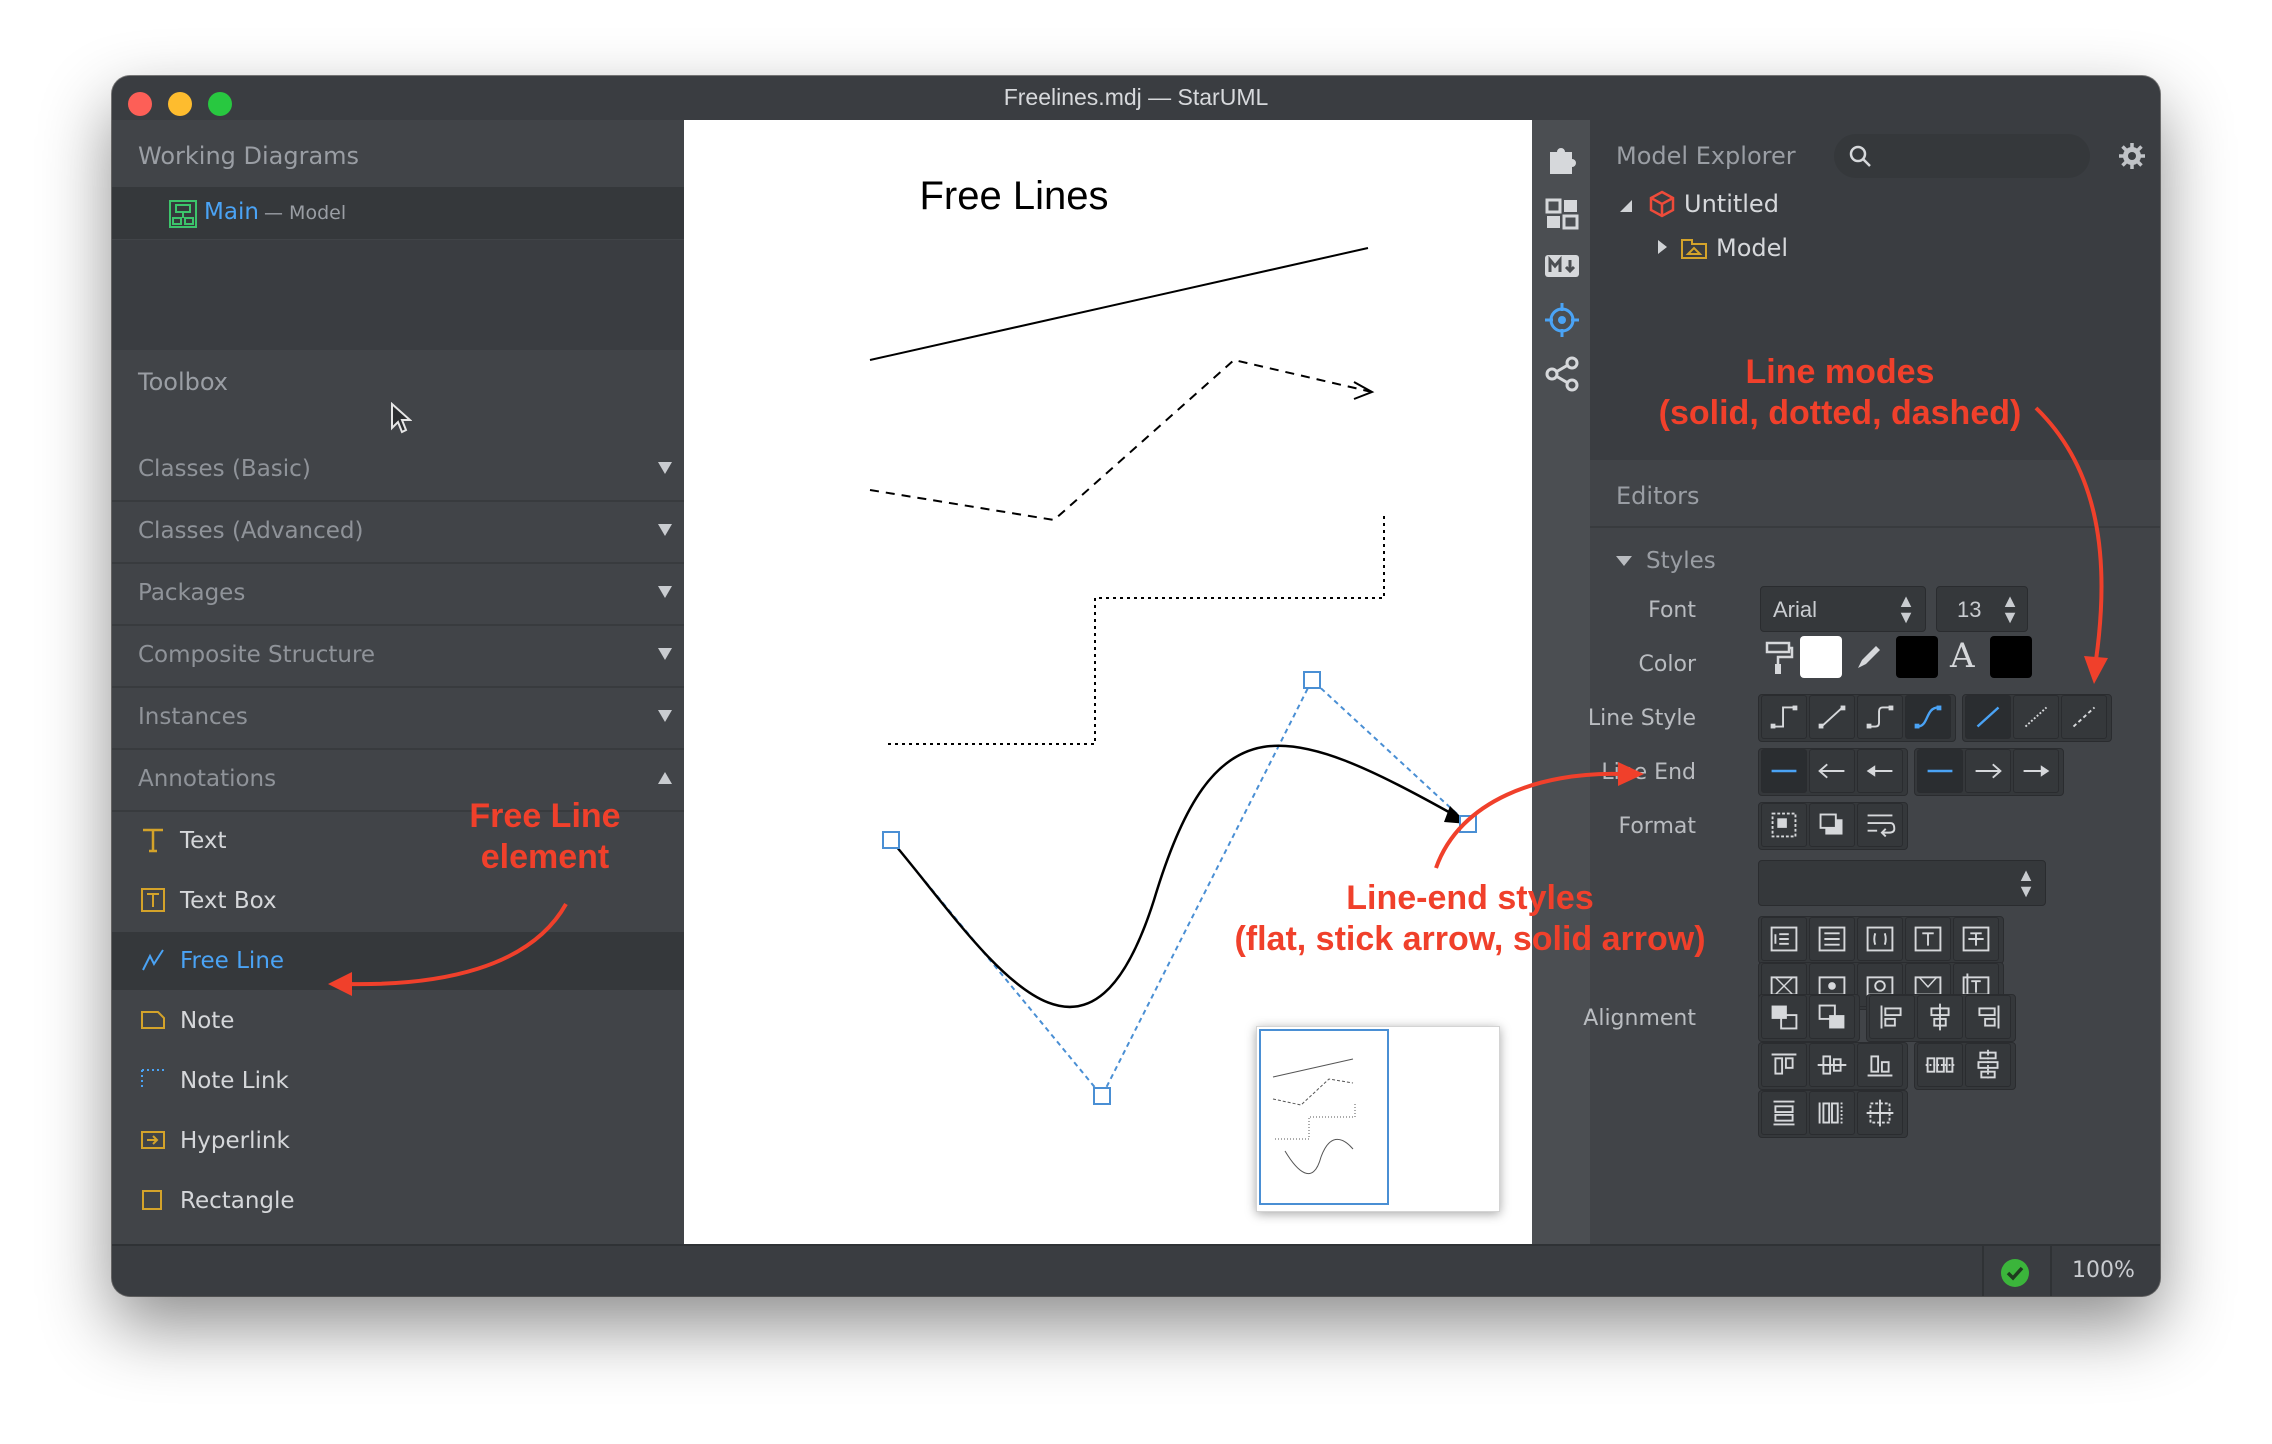 The image size is (2272, 1444). I want to click on space-evenly-horizontally-icon, so click(1940, 1065).